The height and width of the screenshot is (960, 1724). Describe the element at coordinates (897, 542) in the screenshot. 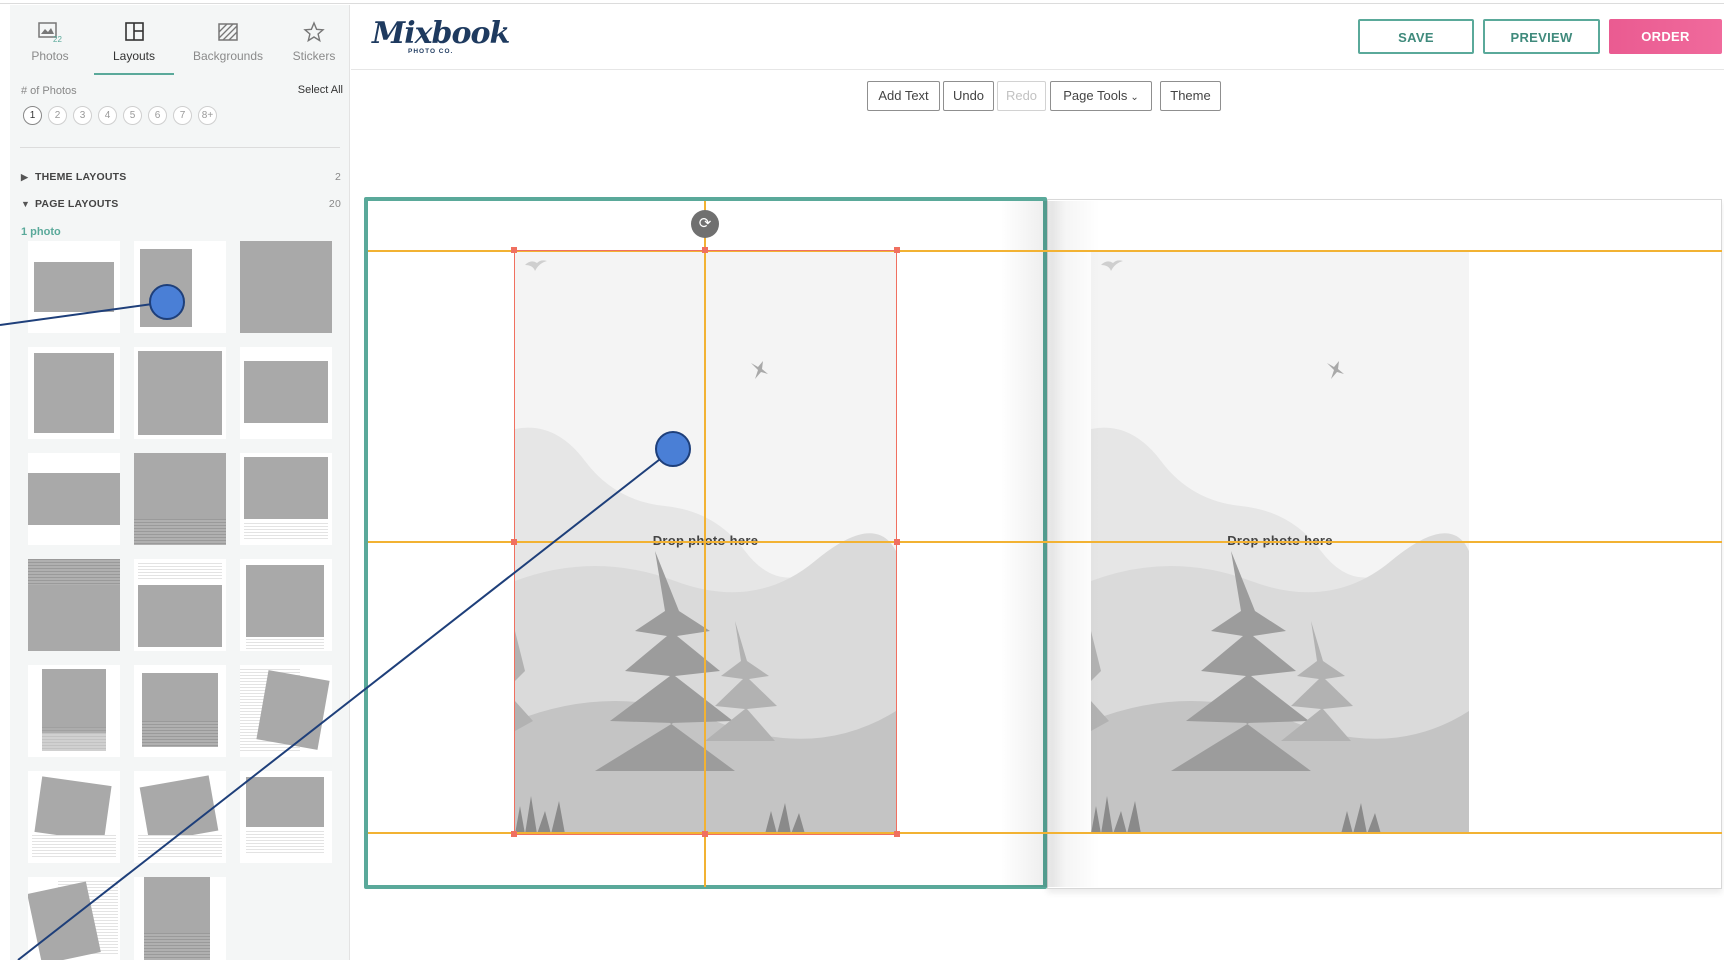

I see `resize-handle-right` at that location.